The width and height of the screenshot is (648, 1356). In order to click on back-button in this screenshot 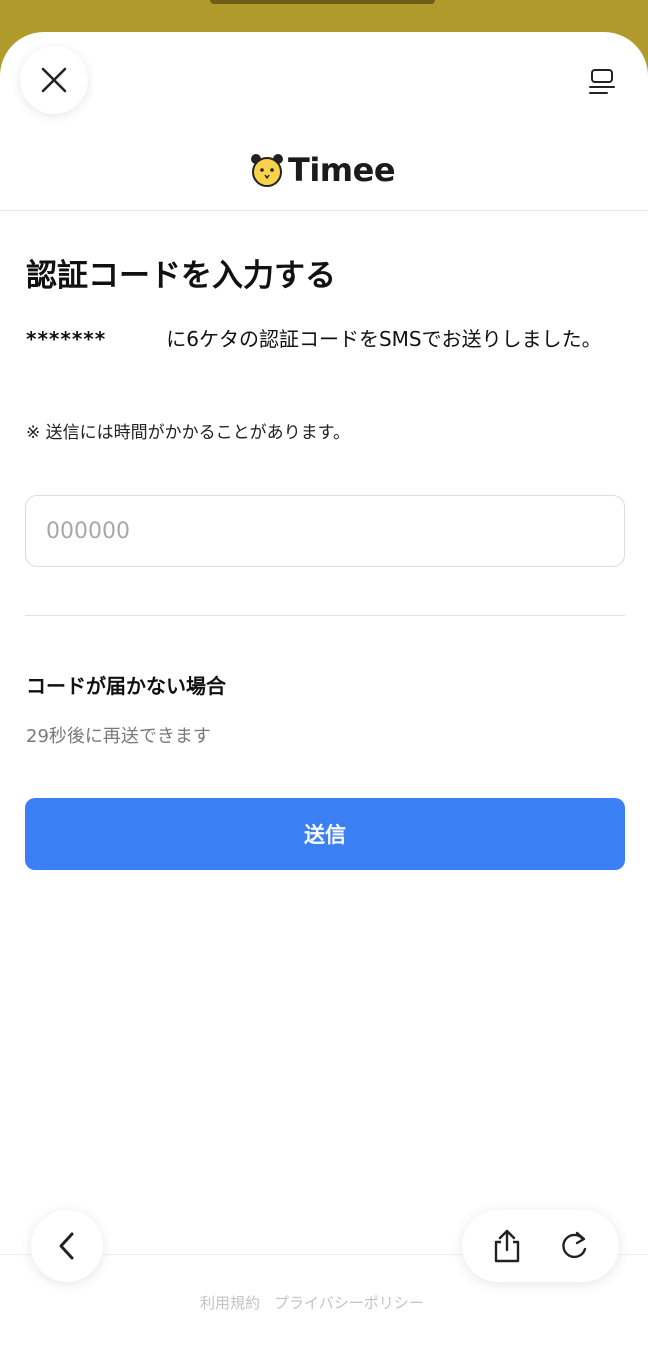, I will do `click(67, 1246)`.